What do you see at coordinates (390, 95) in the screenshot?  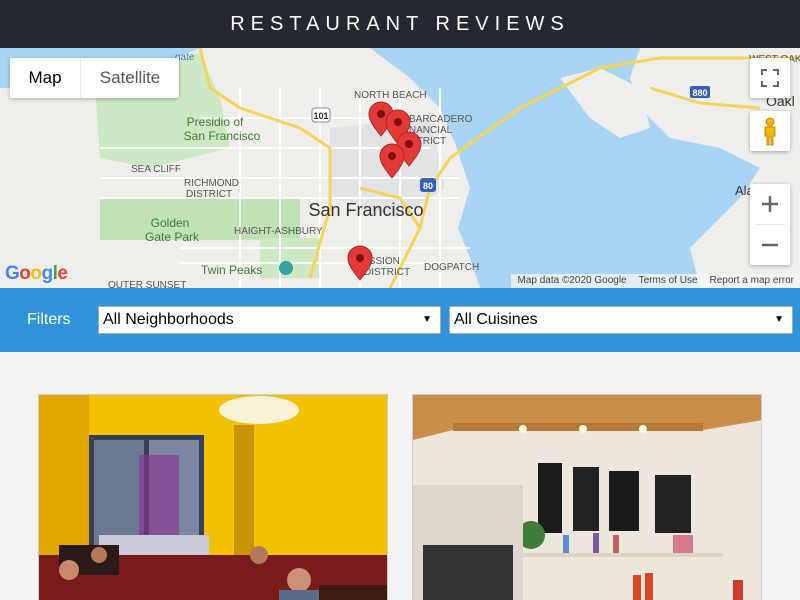 I see `svg-text: NORTH BEACH` at bounding box center [390, 95].